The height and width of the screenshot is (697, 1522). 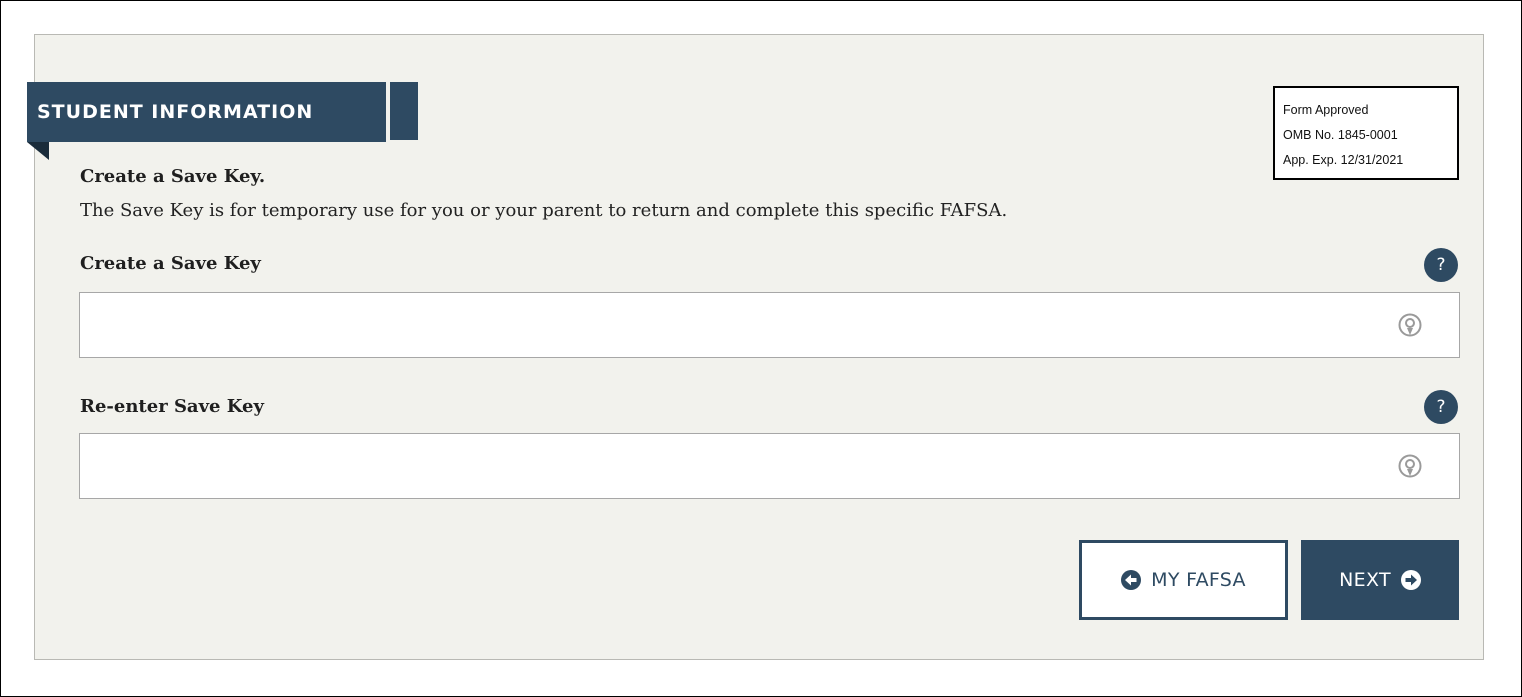 I want to click on next-button-label: NEXT, so click(x=1365, y=580).